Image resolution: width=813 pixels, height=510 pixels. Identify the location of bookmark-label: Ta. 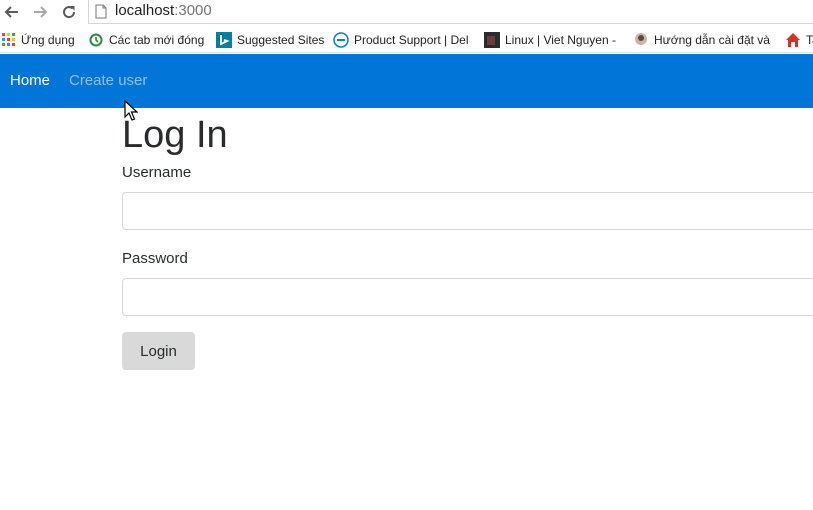
(809, 40).